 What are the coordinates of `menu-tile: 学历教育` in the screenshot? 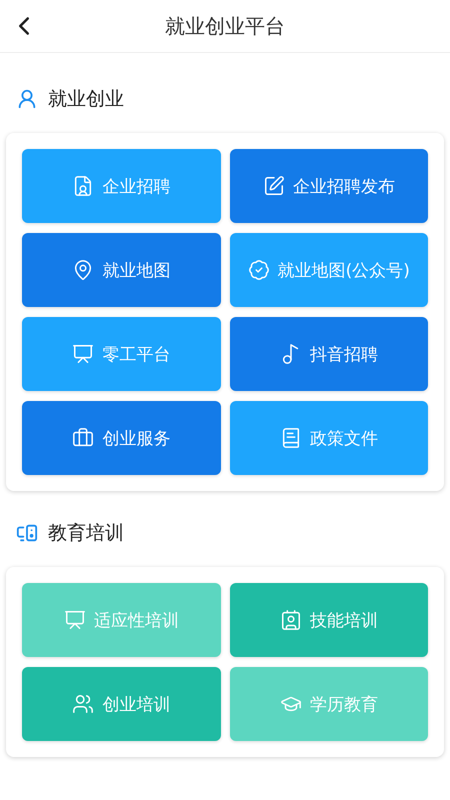 It's located at (329, 704).